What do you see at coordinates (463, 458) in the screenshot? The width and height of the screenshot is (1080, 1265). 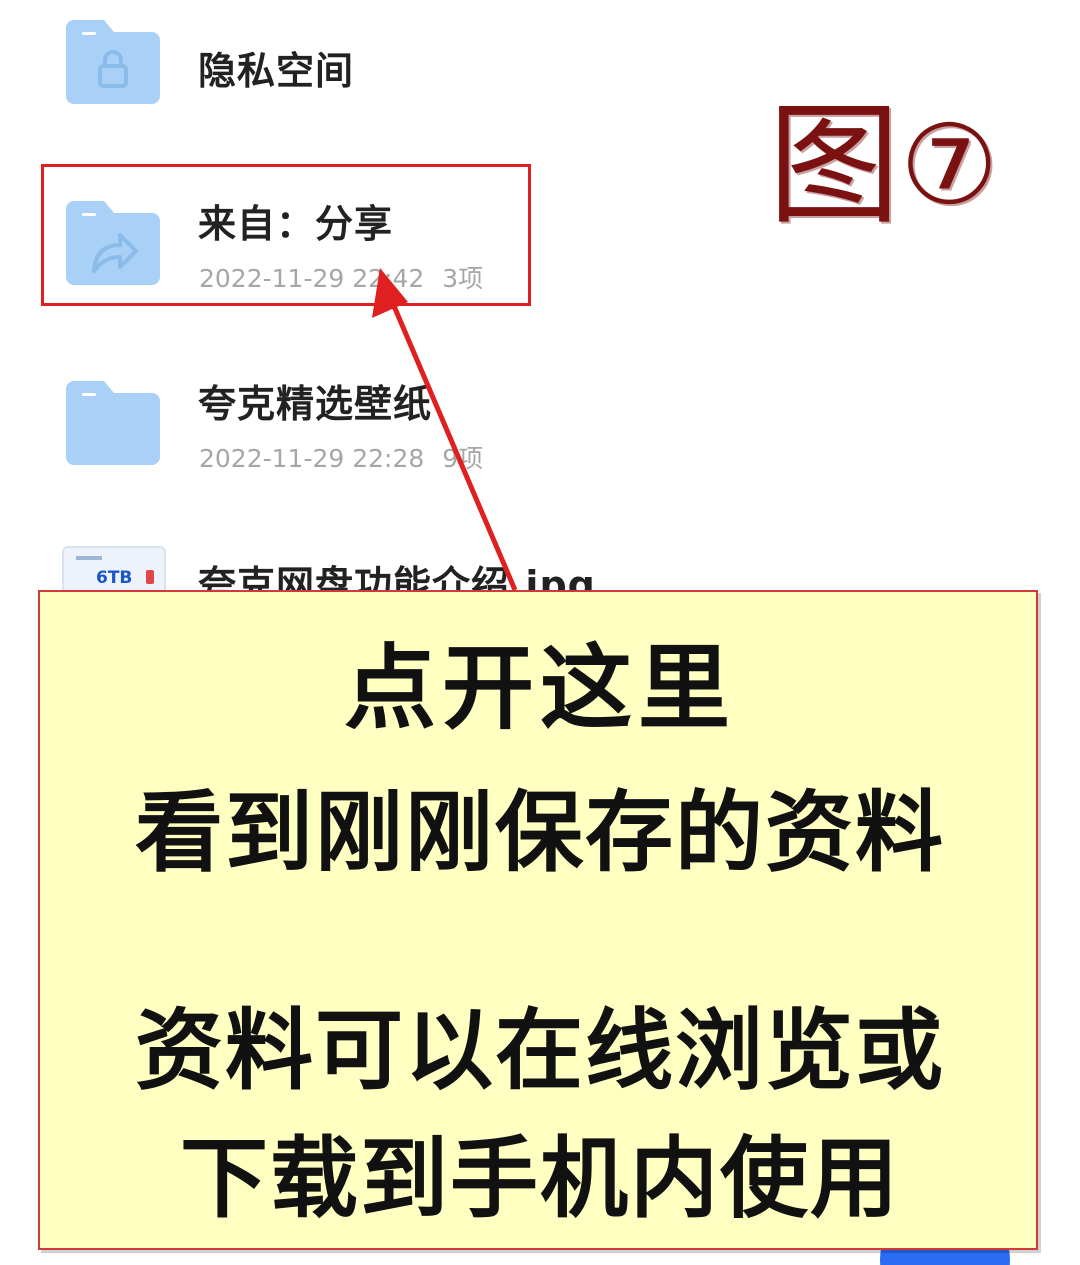 I see `file-count: 9项` at bounding box center [463, 458].